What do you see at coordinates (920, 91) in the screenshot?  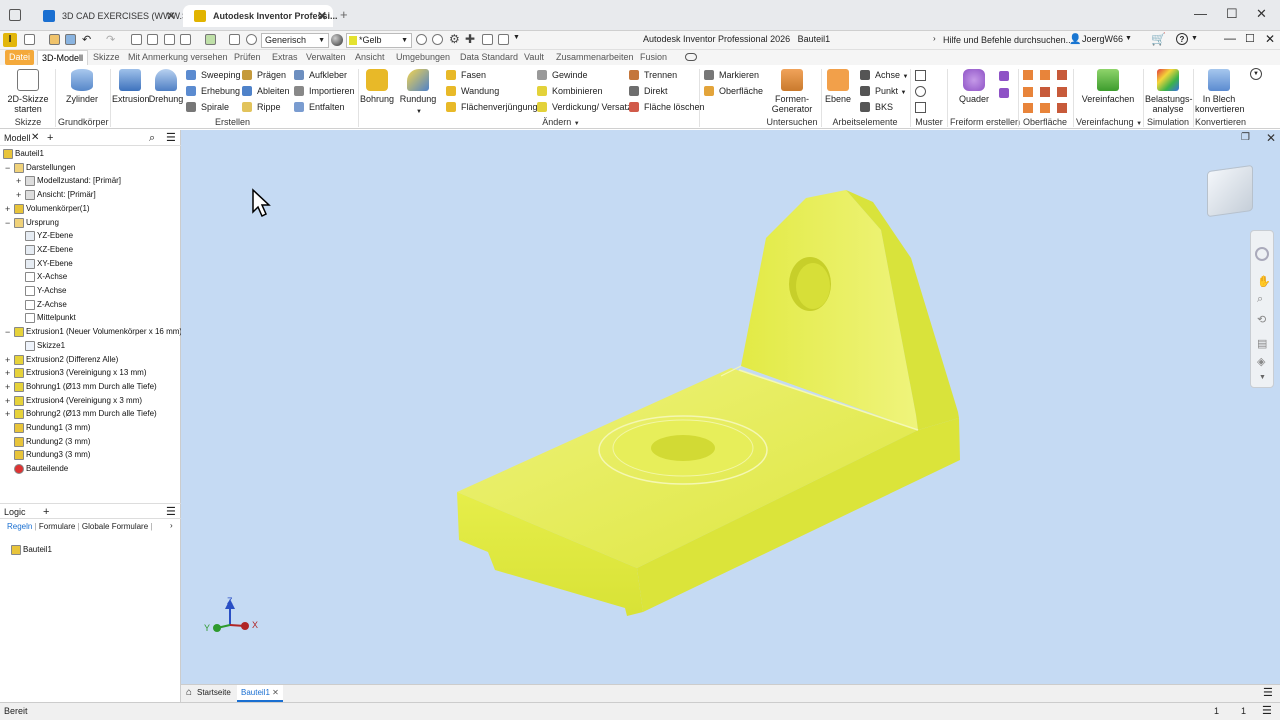 I see `circular-pattern-icon` at bounding box center [920, 91].